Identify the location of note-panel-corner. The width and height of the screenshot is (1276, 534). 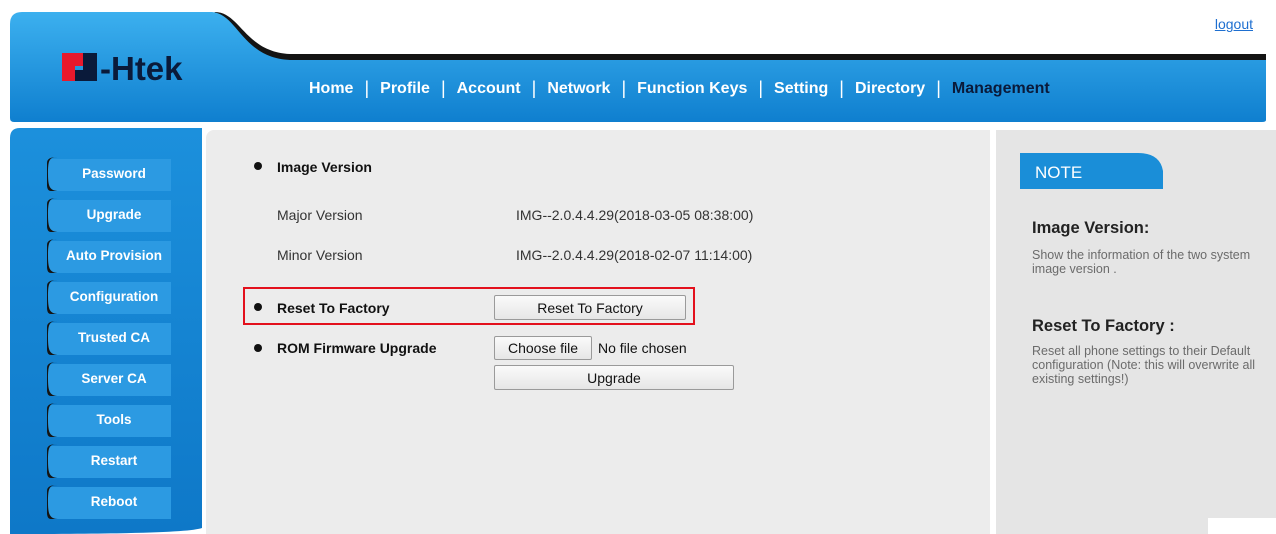
(1242, 526).